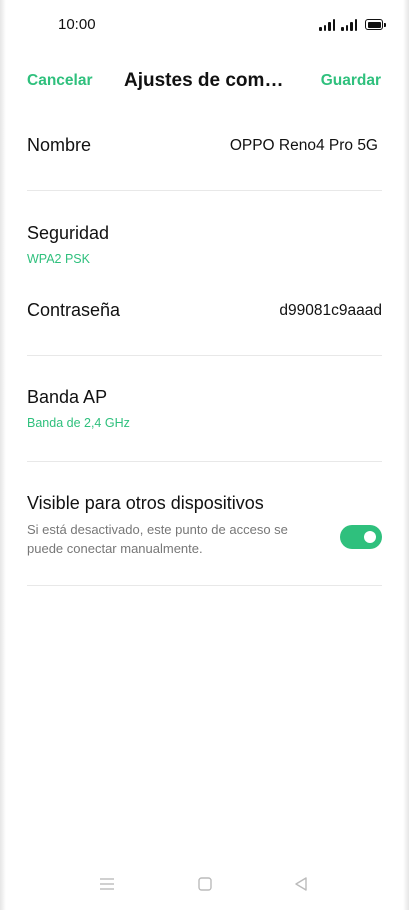 The width and height of the screenshot is (409, 910). What do you see at coordinates (301, 884) in the screenshot?
I see `back-icon` at bounding box center [301, 884].